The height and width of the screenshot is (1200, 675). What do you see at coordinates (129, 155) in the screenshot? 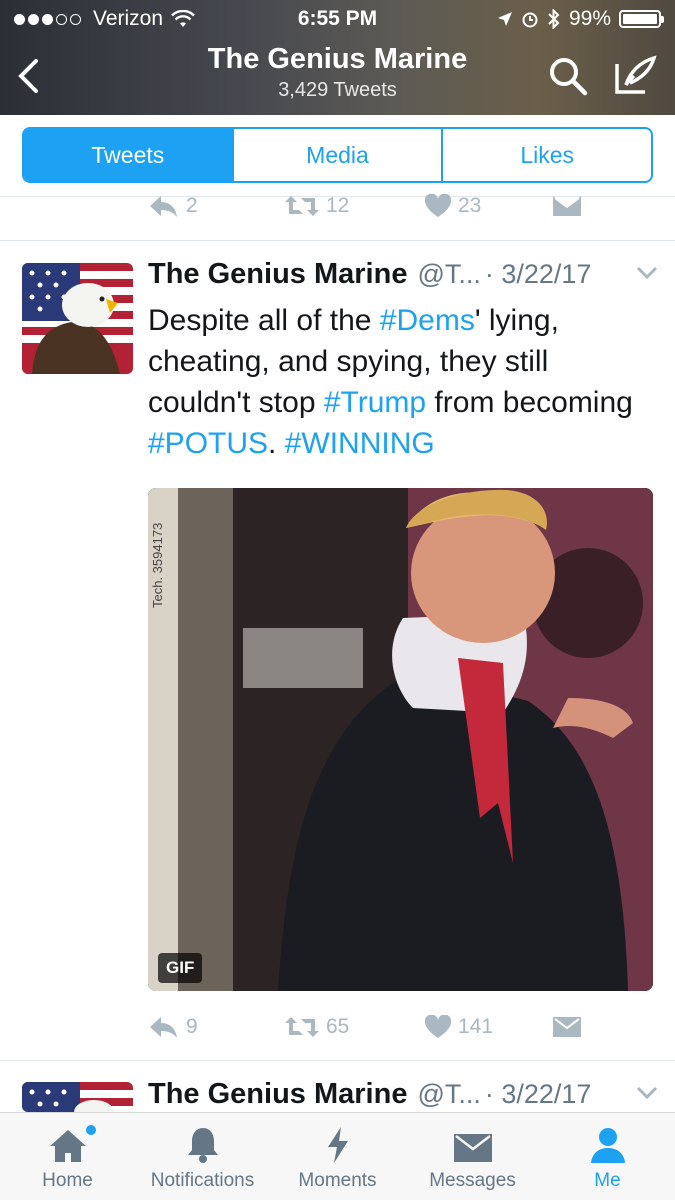
I see `tab-tweets: Tweets` at bounding box center [129, 155].